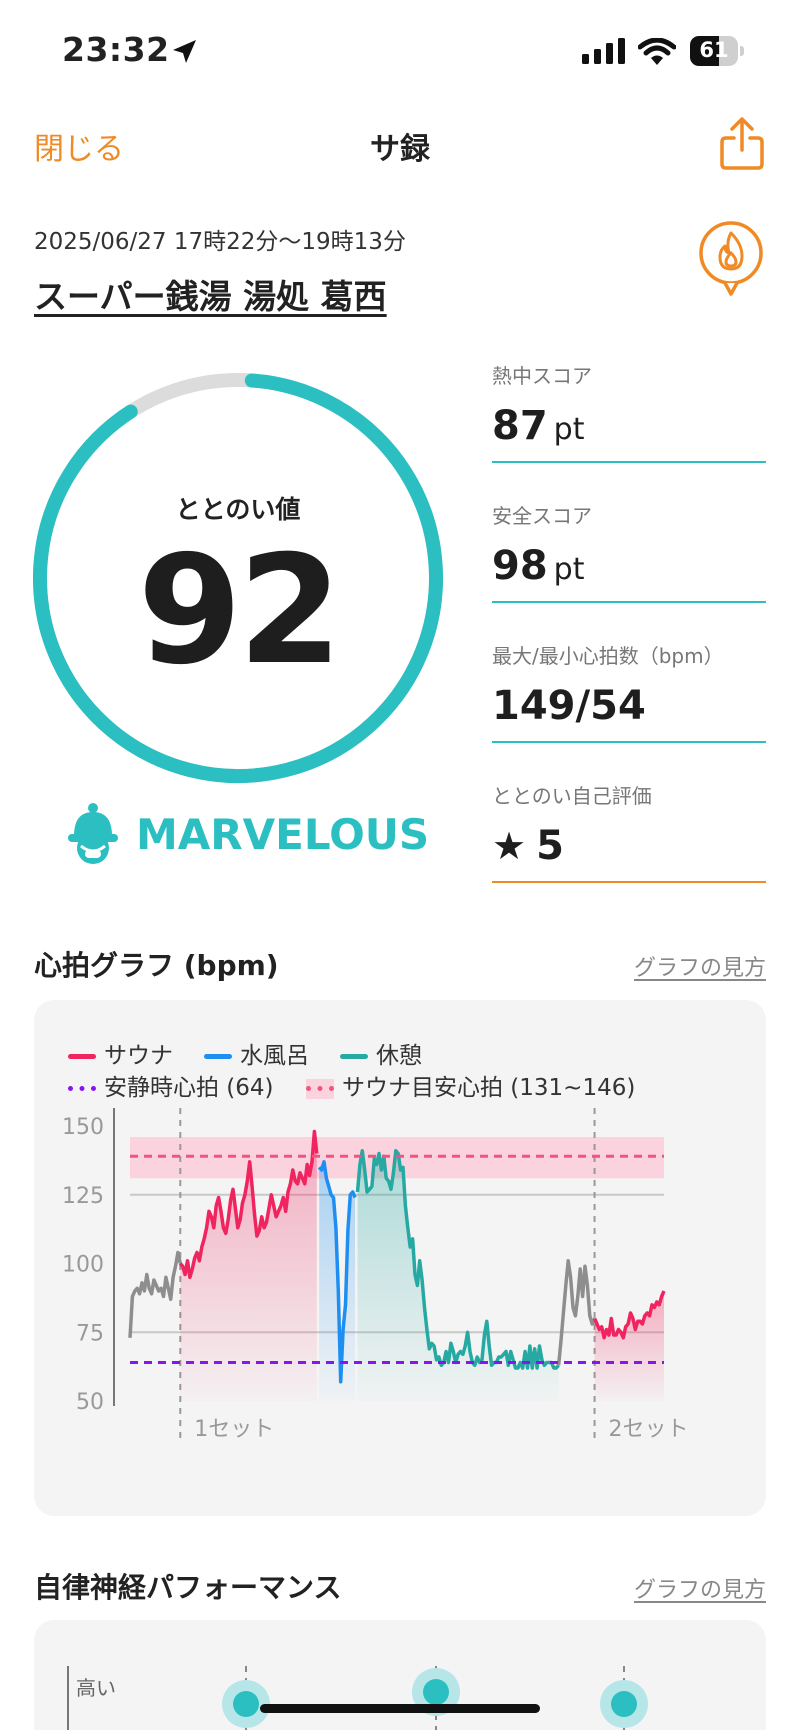 The image size is (800, 1730). What do you see at coordinates (234, 1429) in the screenshot?
I see `set-label: 1セット` at bounding box center [234, 1429].